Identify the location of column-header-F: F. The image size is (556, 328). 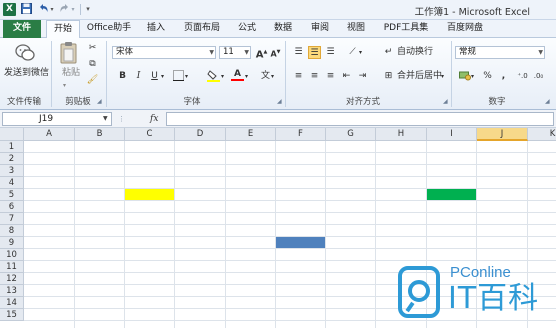
(301, 134).